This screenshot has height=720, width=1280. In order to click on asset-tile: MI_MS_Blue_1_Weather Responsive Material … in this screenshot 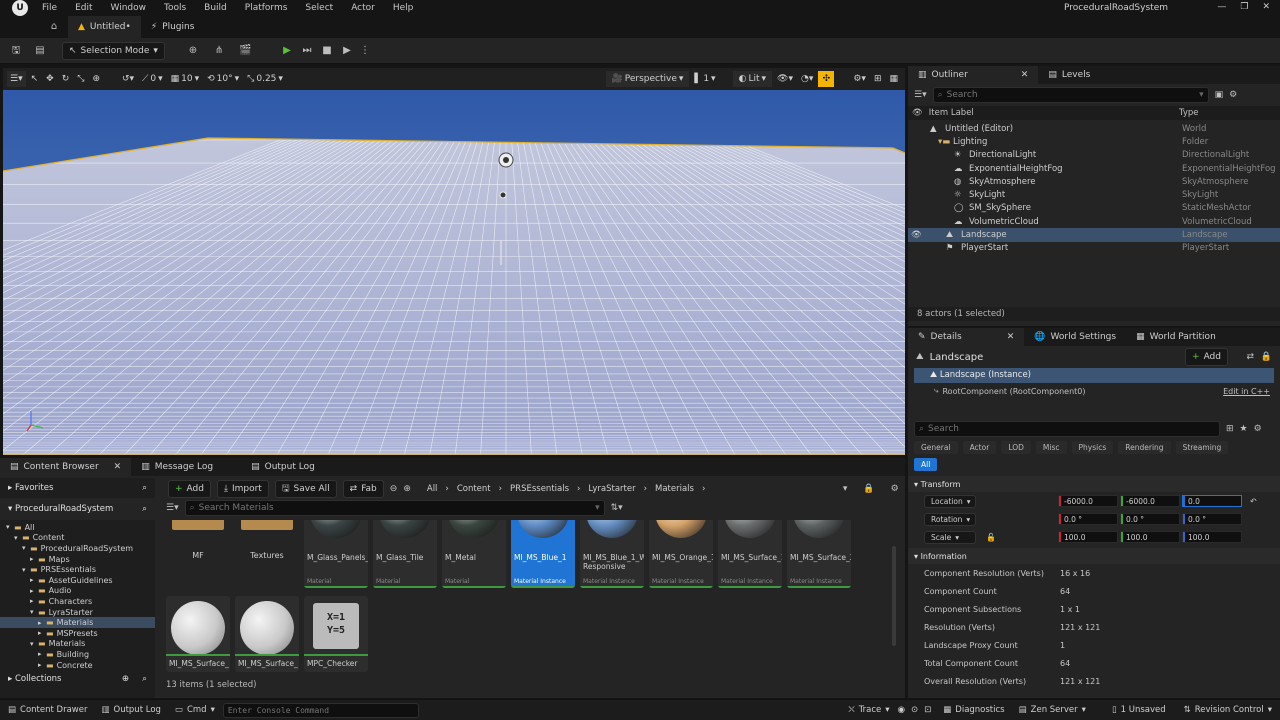, I will do `click(612, 554)`.